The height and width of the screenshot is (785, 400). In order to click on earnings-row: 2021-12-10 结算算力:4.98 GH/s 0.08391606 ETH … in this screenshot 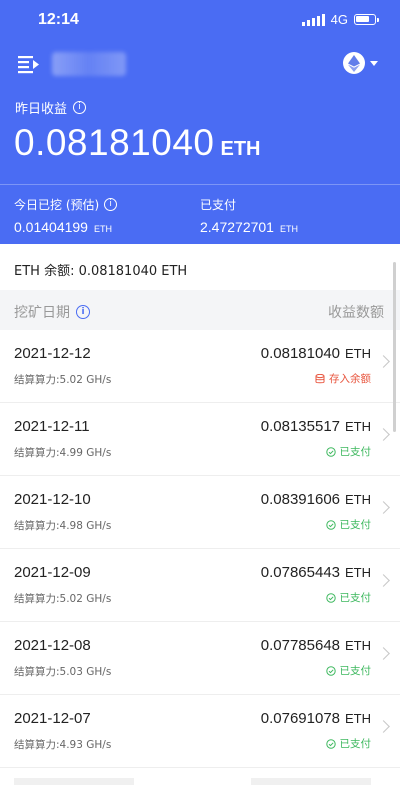, I will do `click(200, 512)`.